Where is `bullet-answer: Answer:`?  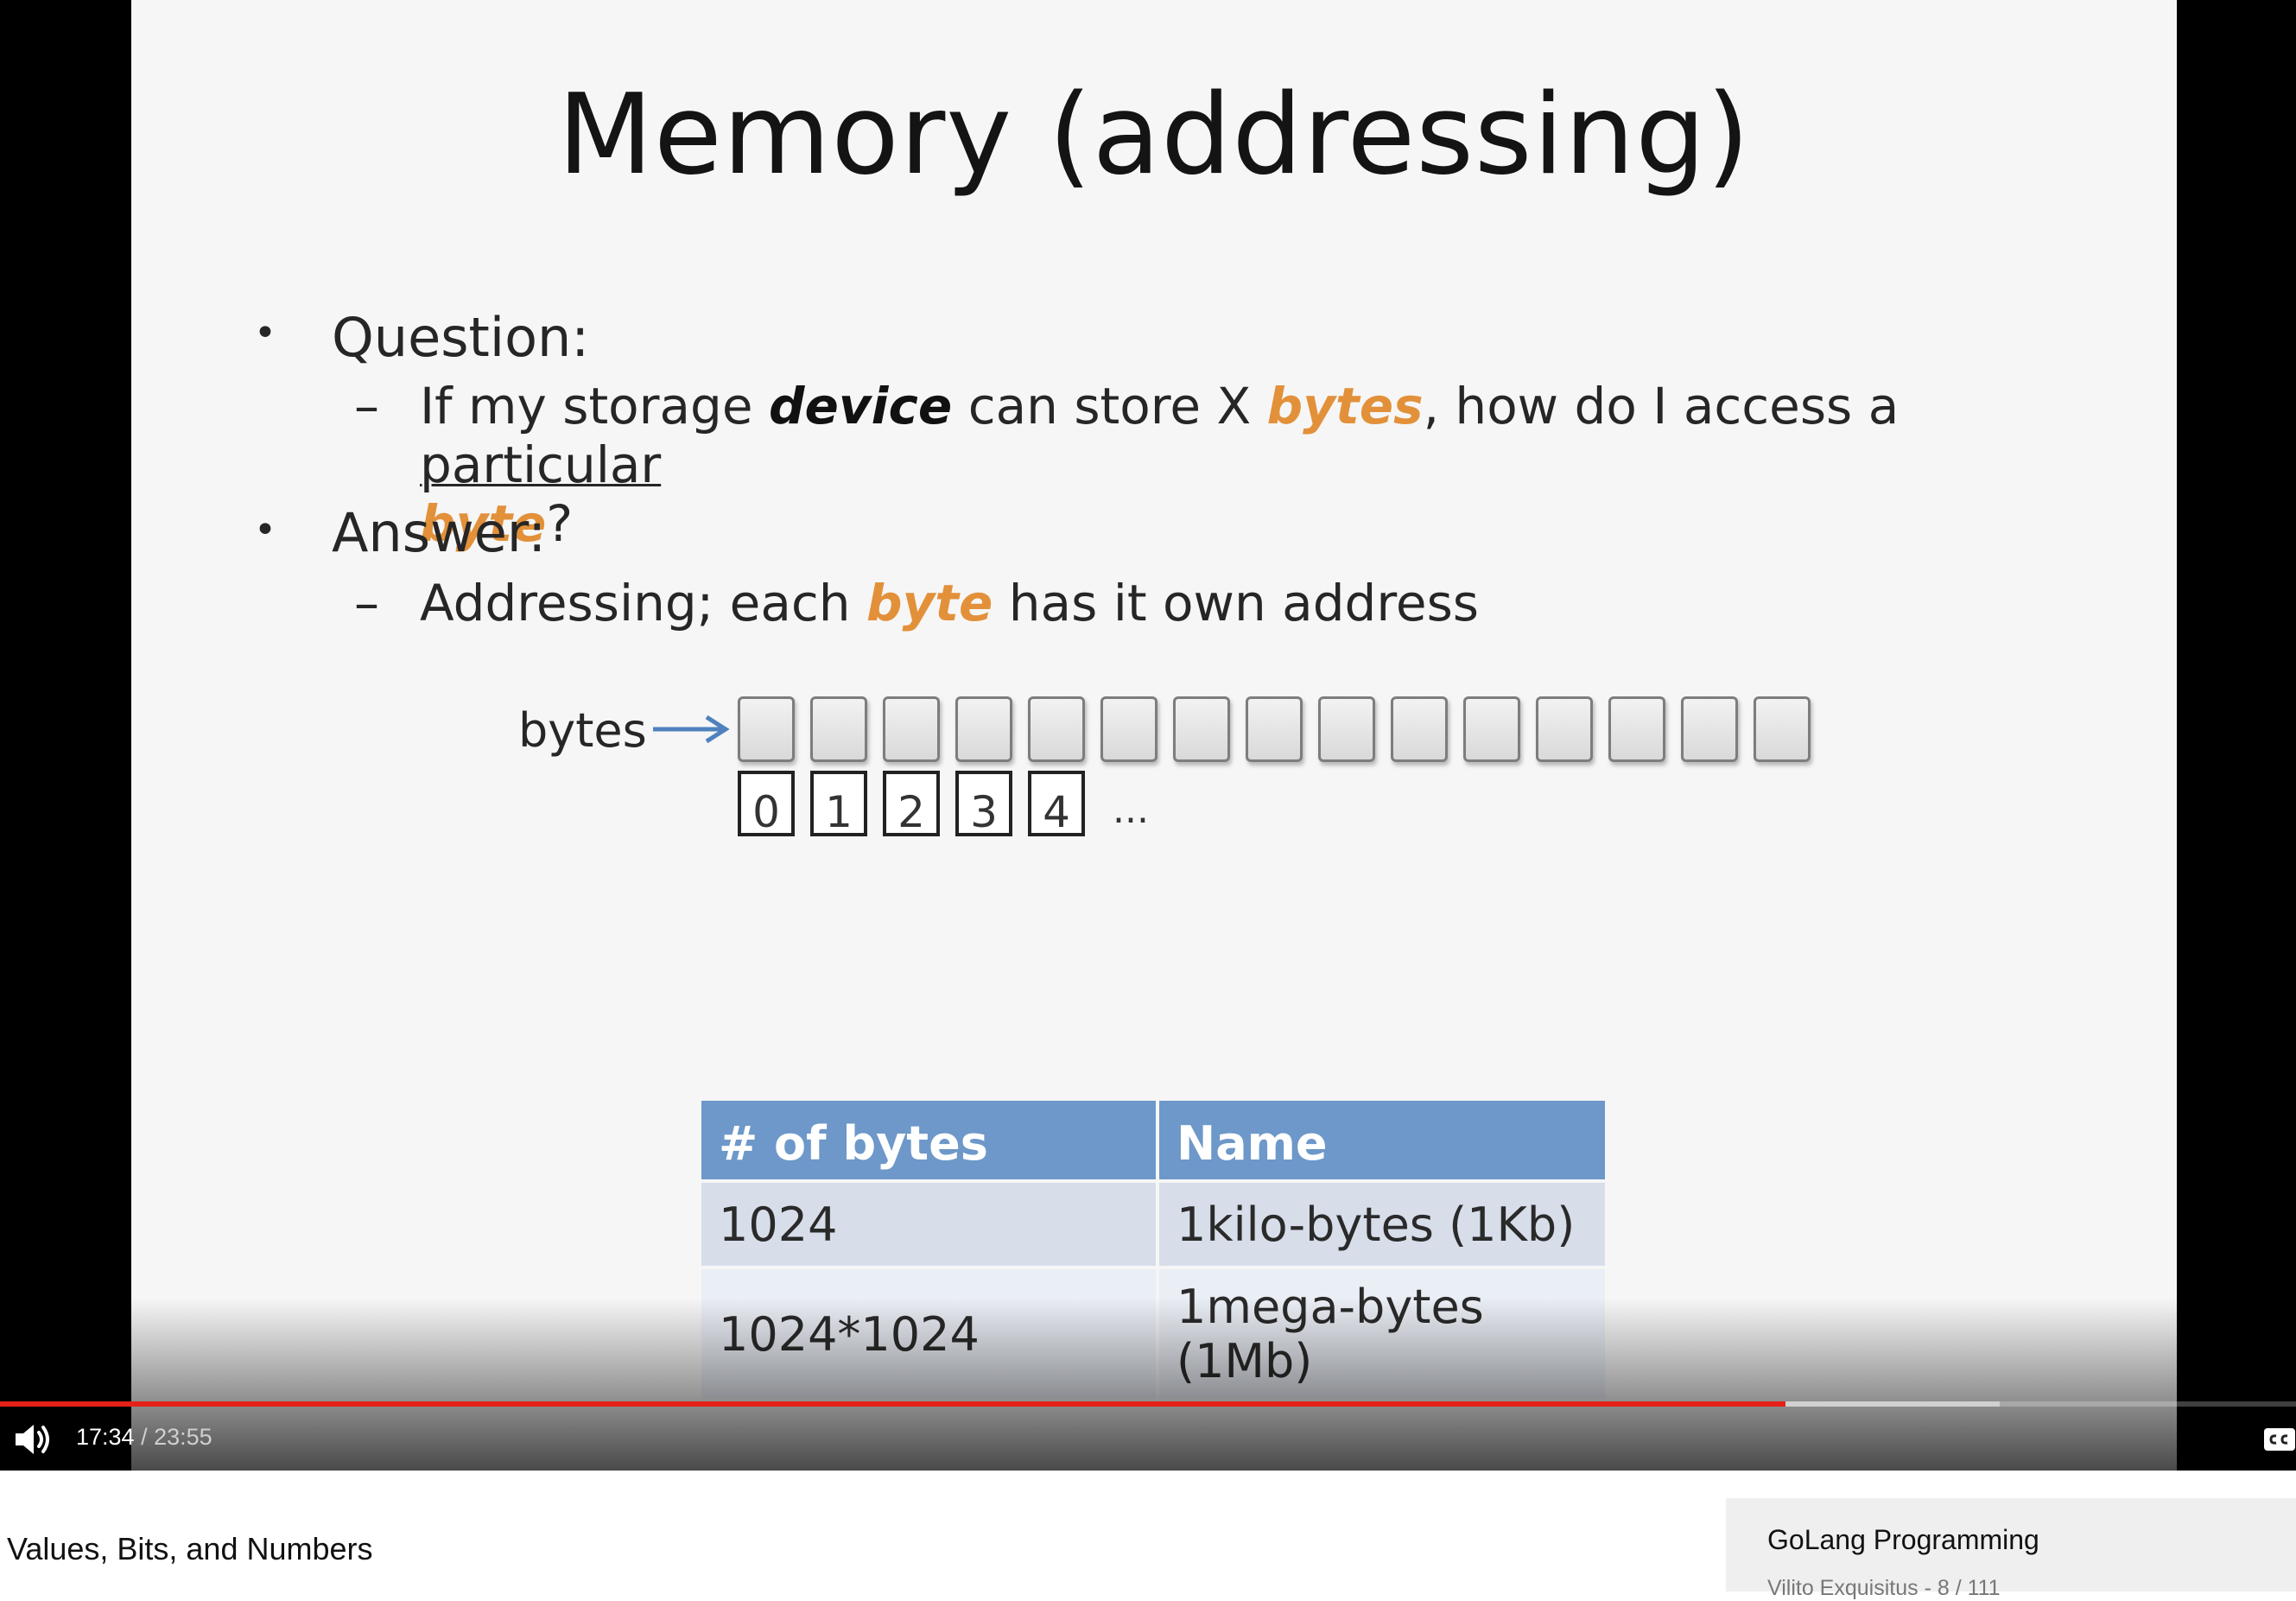 bullet-answer: Answer: is located at coordinates (439, 532).